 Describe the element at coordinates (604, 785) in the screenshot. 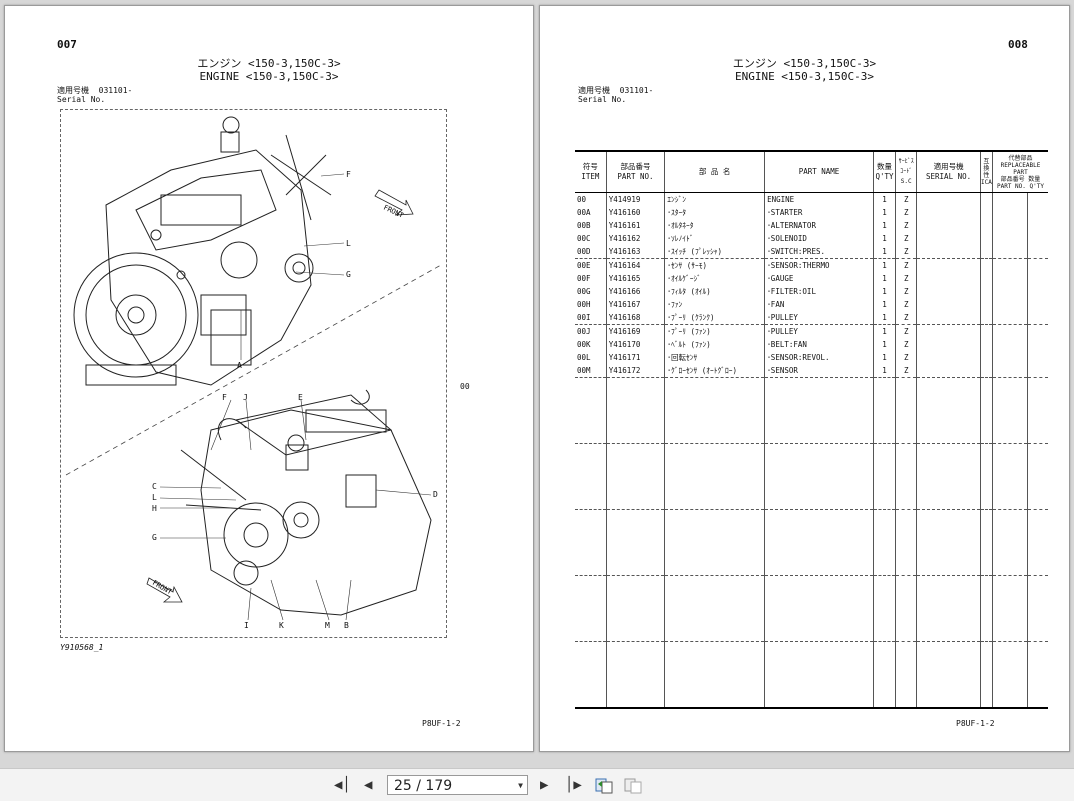

I see `two-page-view-icon` at that location.